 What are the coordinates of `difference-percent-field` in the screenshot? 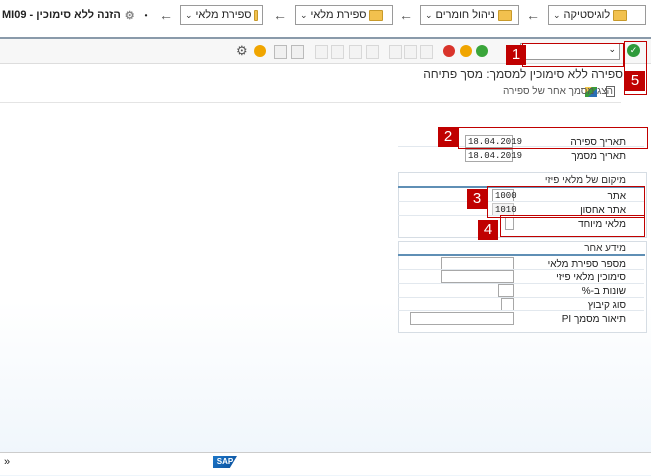 It's located at (506, 290).